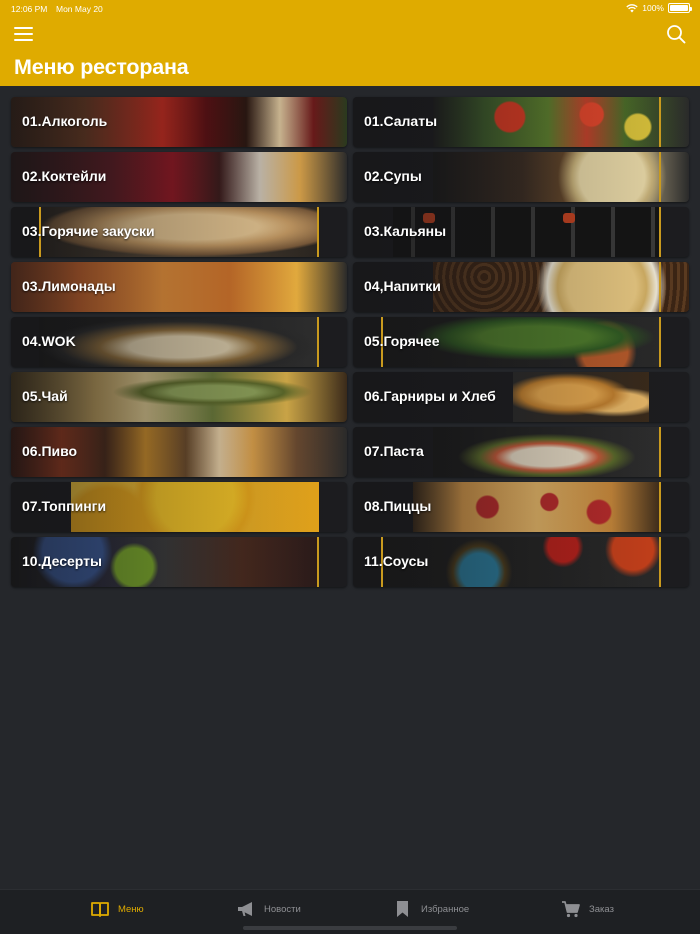 This screenshot has height=934, width=700. Describe the element at coordinates (117, 909) in the screenshot. I see `tab-menu: Меню` at that location.